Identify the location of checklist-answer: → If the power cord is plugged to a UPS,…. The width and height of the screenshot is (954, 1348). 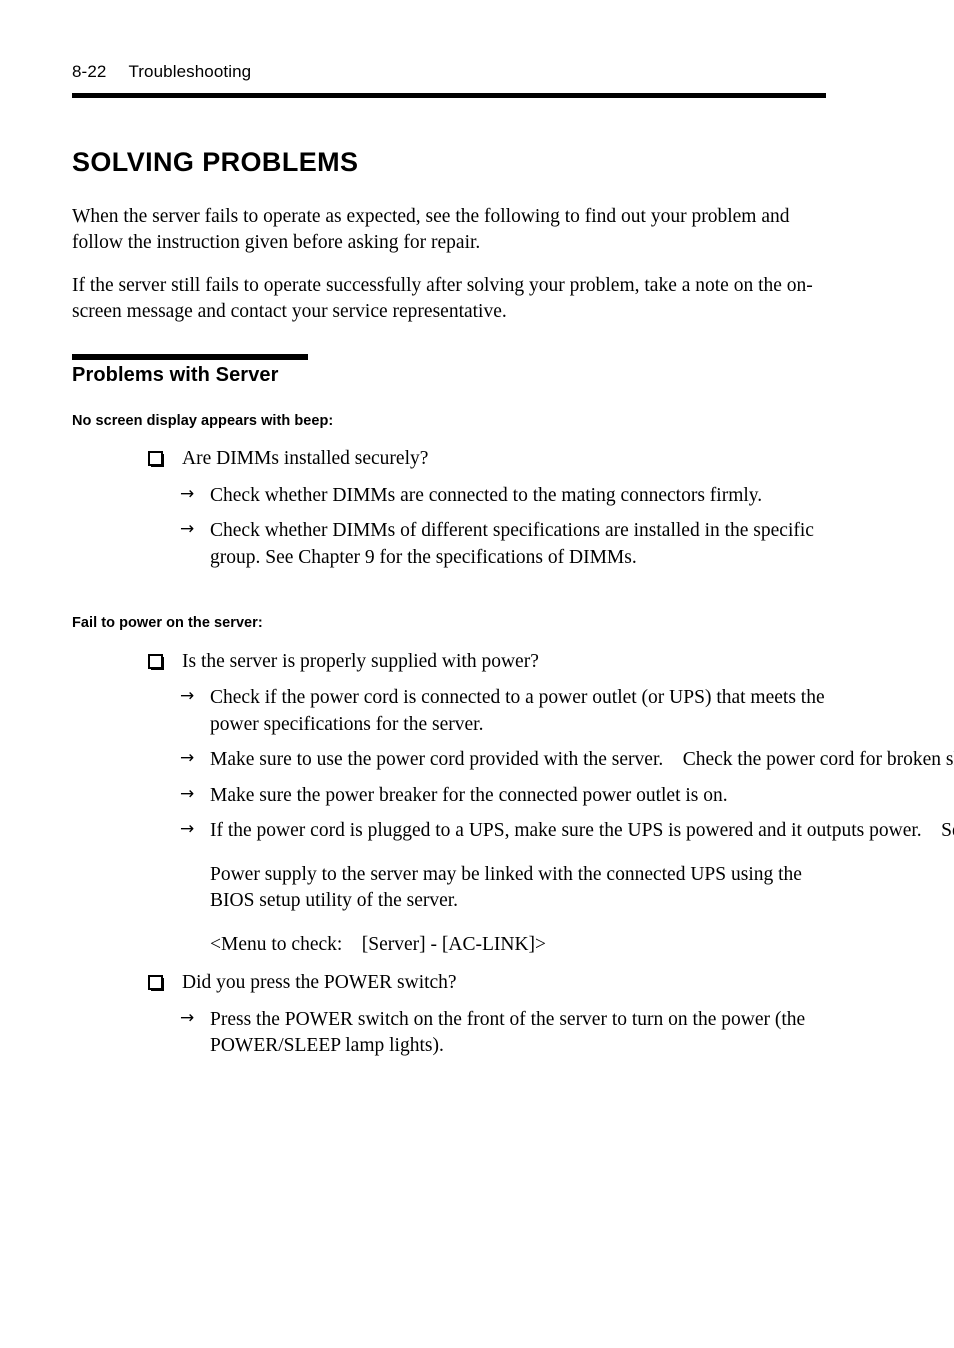
(513, 831).